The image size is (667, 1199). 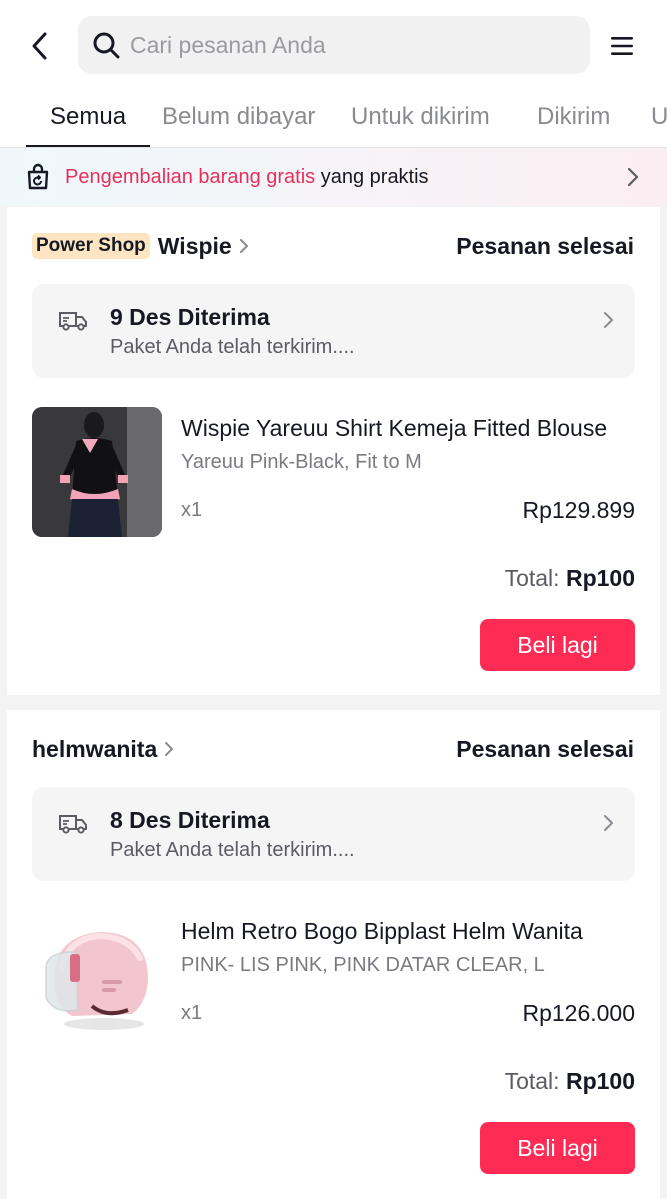 I want to click on shop-name: Wispie, so click(x=195, y=246).